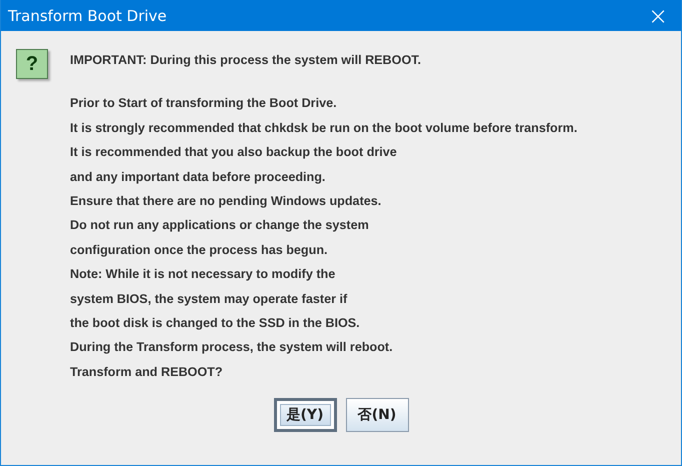  What do you see at coordinates (209, 299) in the screenshot?
I see `message-line: system BIOS, the system may operate faster if` at bounding box center [209, 299].